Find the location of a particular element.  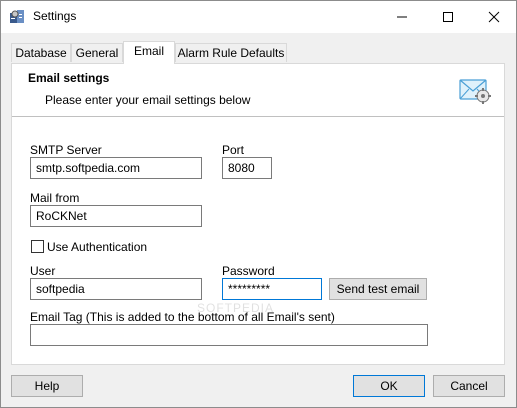

close-button is located at coordinates (494, 17).